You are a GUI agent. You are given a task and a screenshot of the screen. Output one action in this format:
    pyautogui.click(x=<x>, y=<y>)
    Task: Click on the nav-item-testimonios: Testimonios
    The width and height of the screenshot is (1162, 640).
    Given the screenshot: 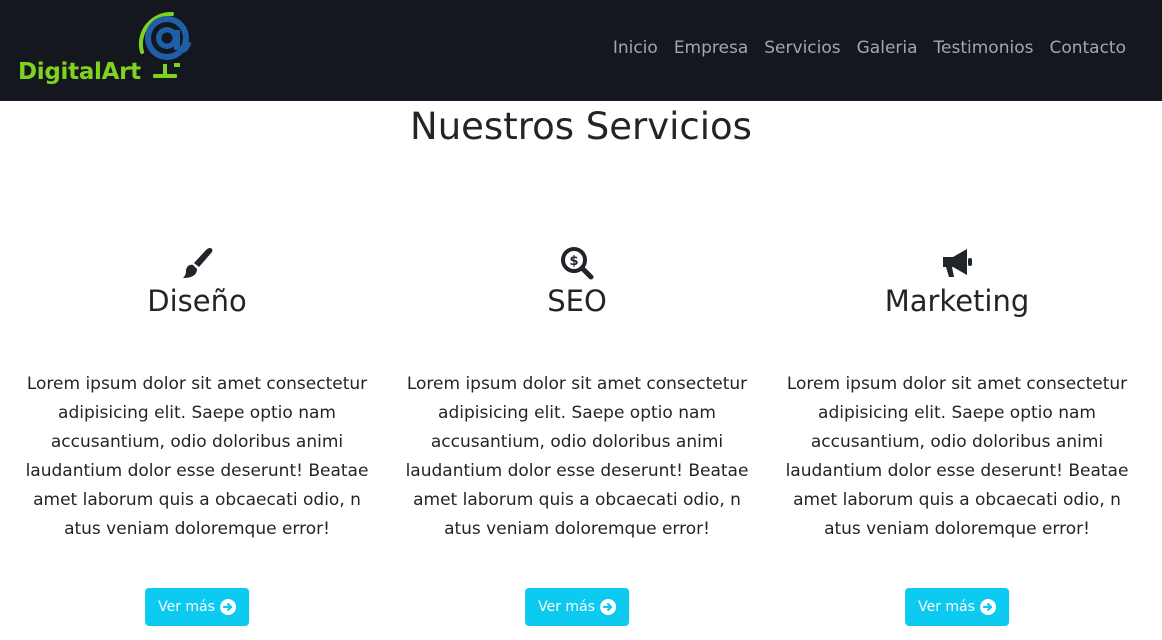 What is the action you would take?
    pyautogui.click(x=984, y=48)
    